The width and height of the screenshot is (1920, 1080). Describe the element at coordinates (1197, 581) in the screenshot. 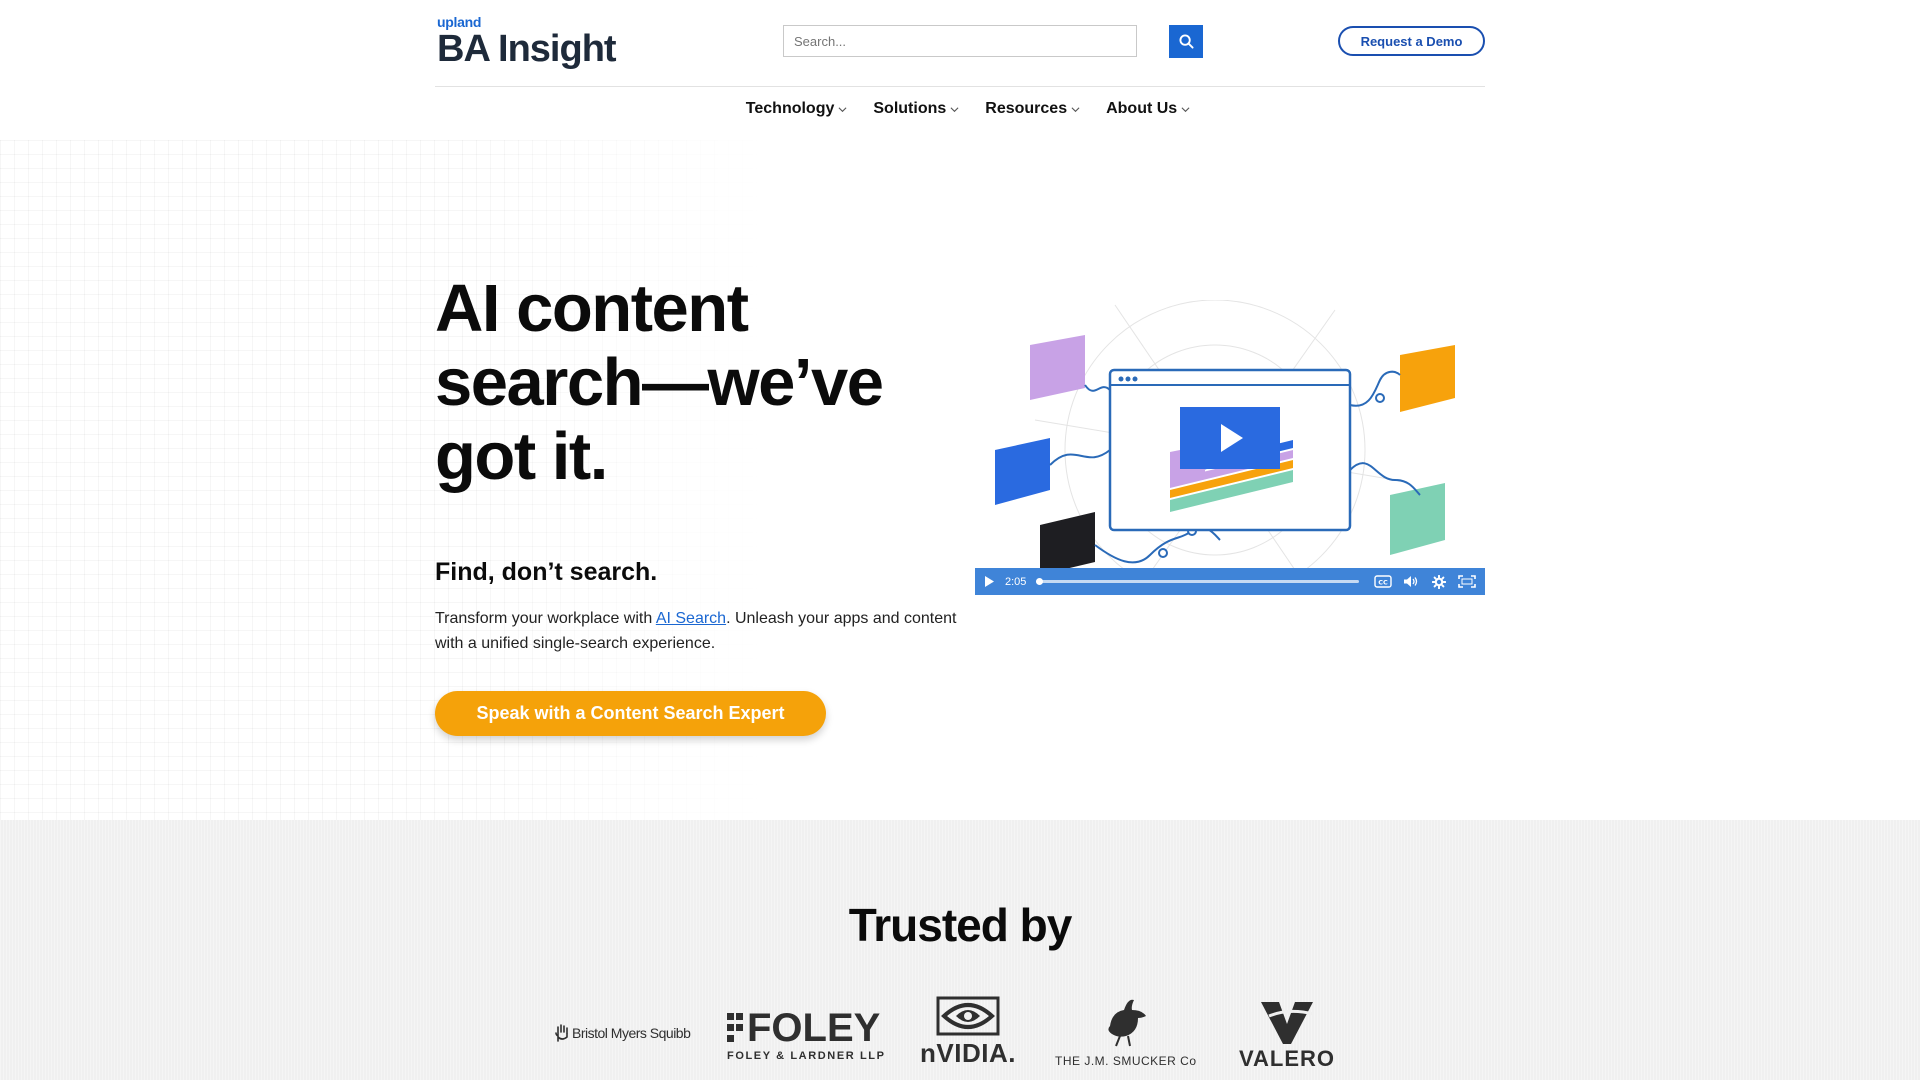

I see `video-progress-bar` at that location.